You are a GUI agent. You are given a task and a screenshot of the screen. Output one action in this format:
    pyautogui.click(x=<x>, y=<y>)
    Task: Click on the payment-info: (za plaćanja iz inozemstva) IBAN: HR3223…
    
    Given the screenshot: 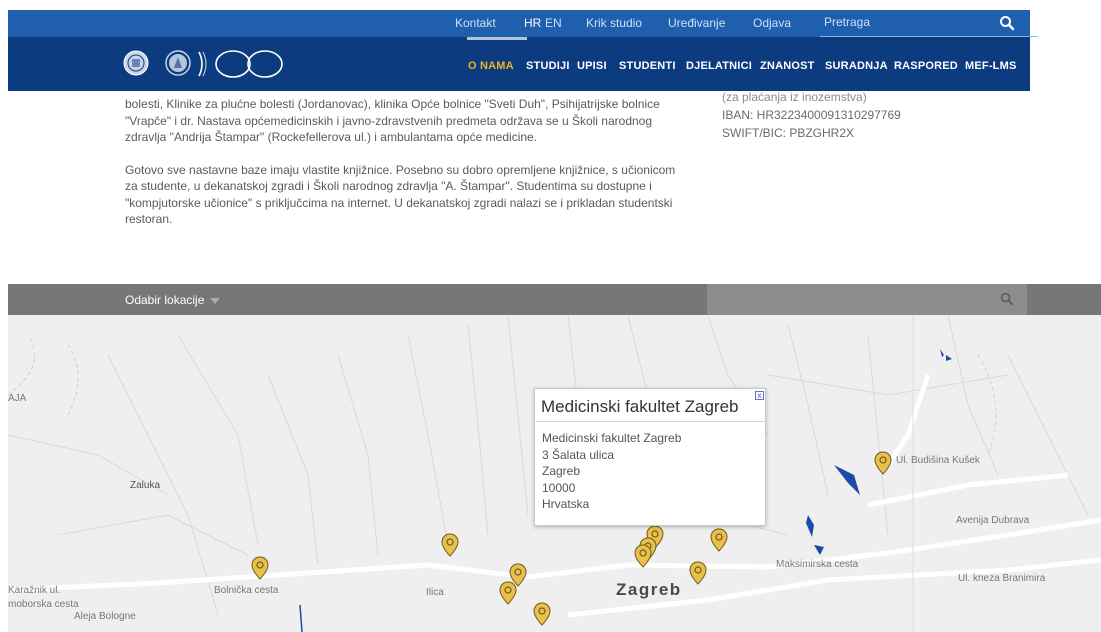 What is the action you would take?
    pyautogui.click(x=847, y=115)
    